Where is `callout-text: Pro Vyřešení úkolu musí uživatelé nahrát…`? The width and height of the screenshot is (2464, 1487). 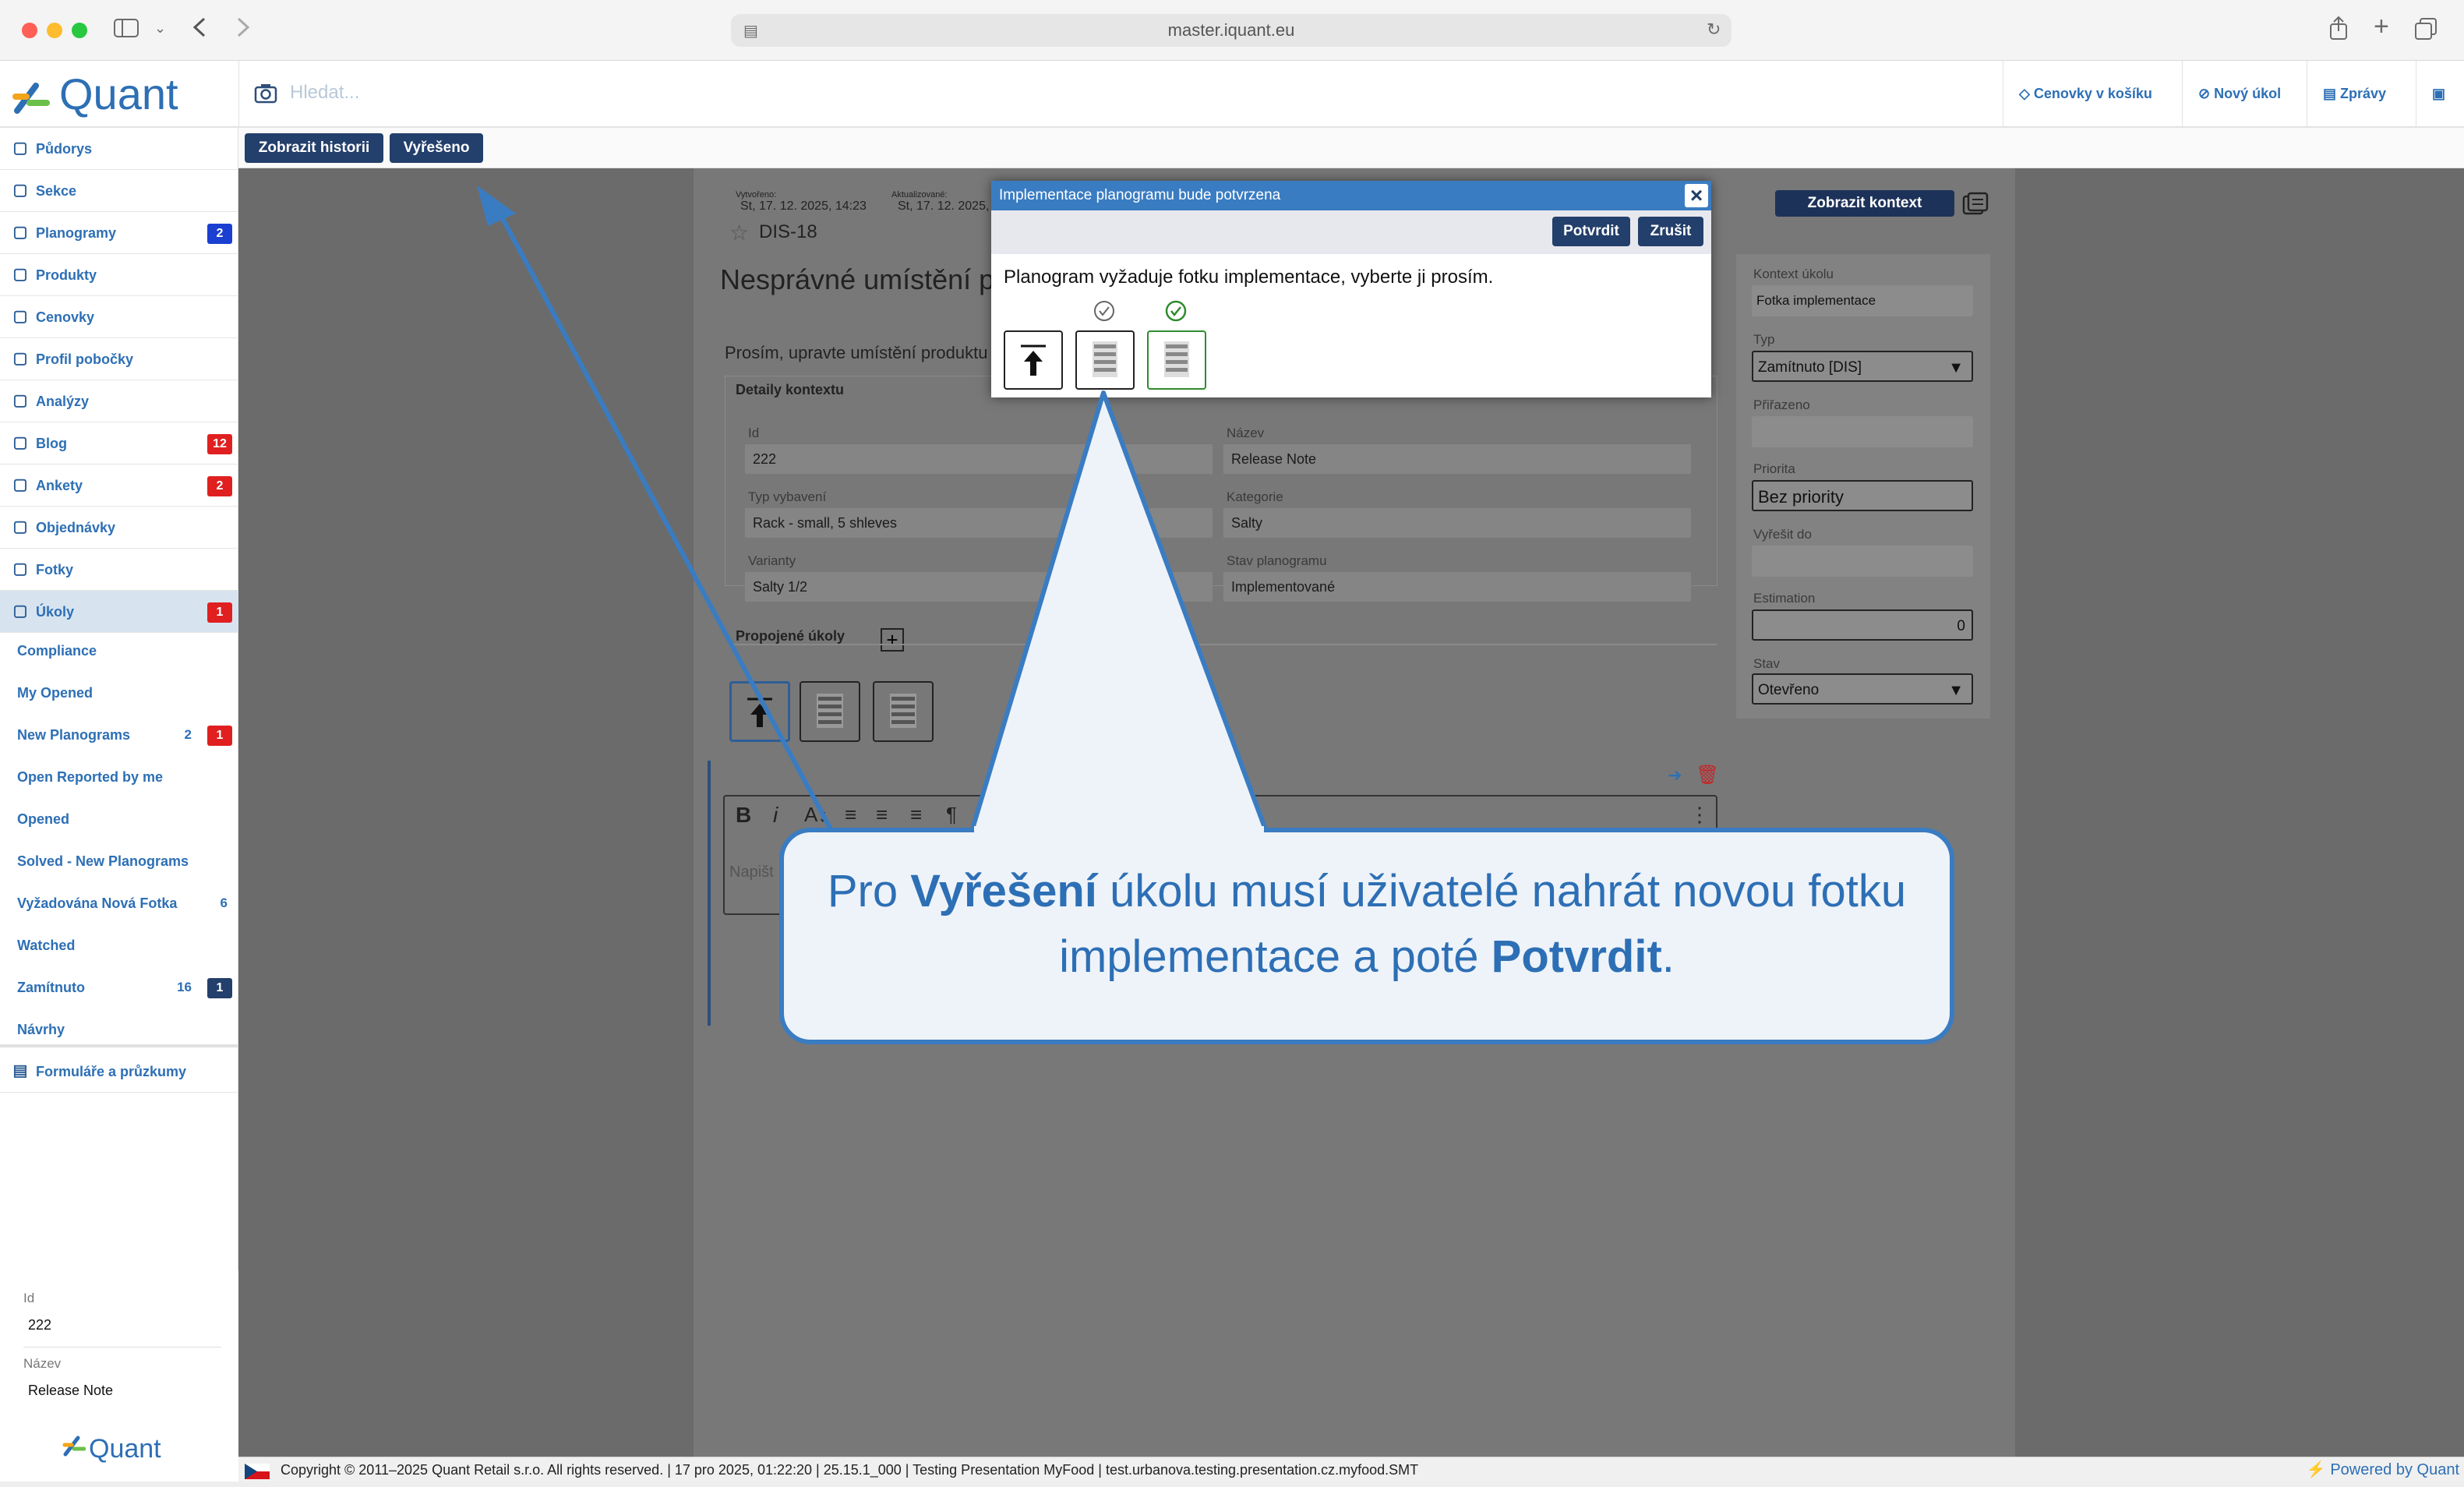 callout-text: Pro Vyřešení úkolu musí uživatelé nahrát… is located at coordinates (1367, 924).